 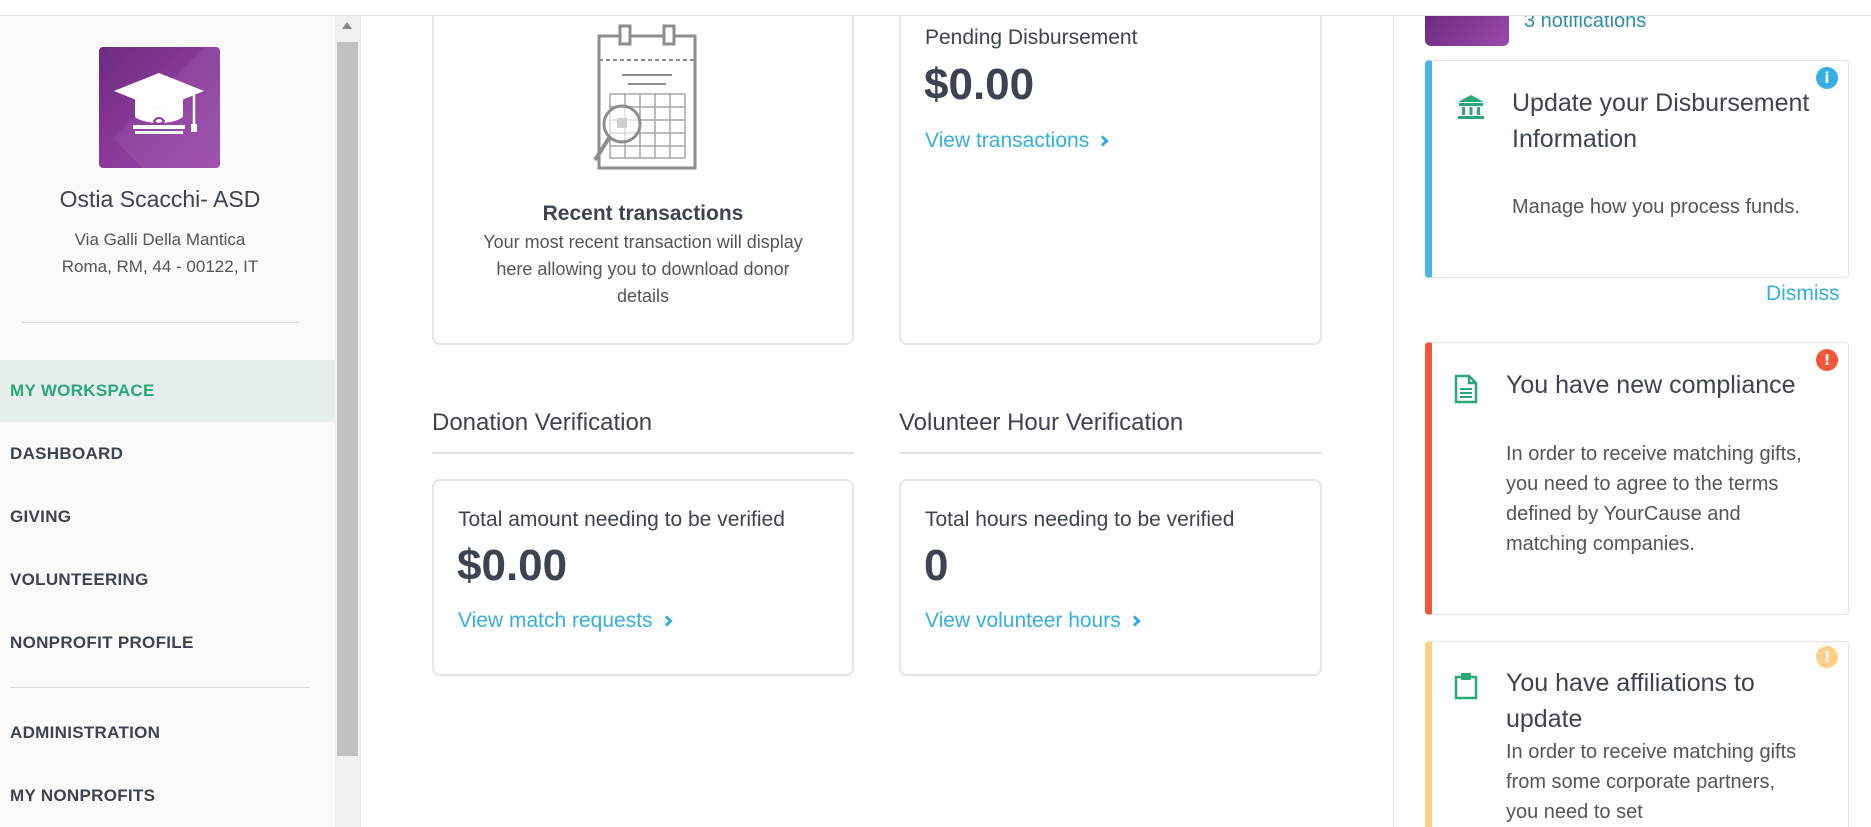 What do you see at coordinates (643, 213) in the screenshot?
I see `recent-transactions-title: Recent transactions` at bounding box center [643, 213].